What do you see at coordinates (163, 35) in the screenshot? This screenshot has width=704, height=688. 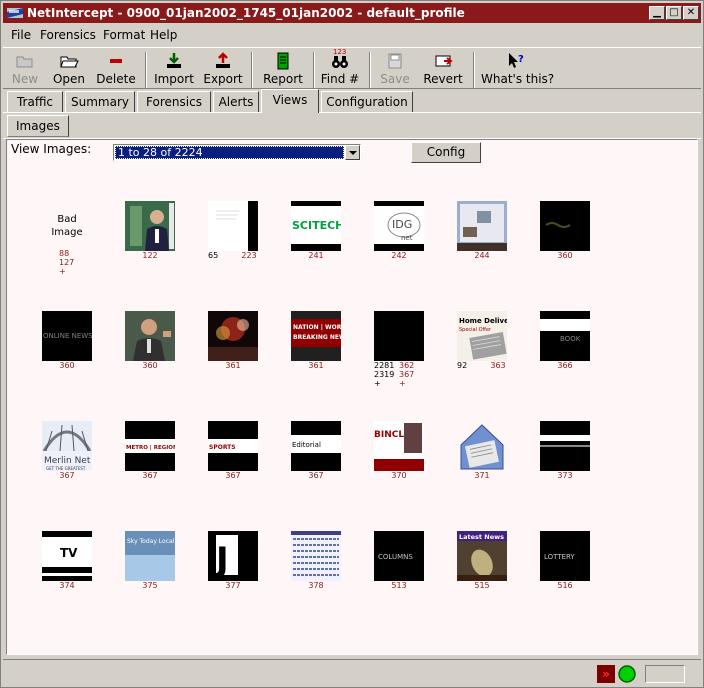 I see `menu-help: Help` at bounding box center [163, 35].